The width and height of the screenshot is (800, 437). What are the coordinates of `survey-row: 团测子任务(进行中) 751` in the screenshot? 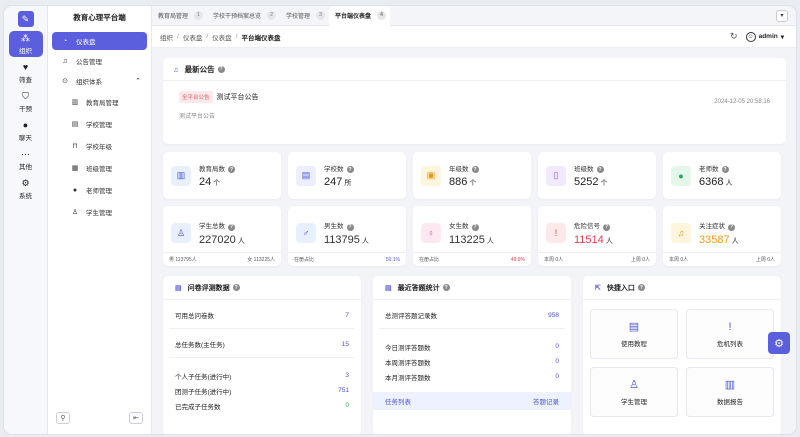 It's located at (262, 391).